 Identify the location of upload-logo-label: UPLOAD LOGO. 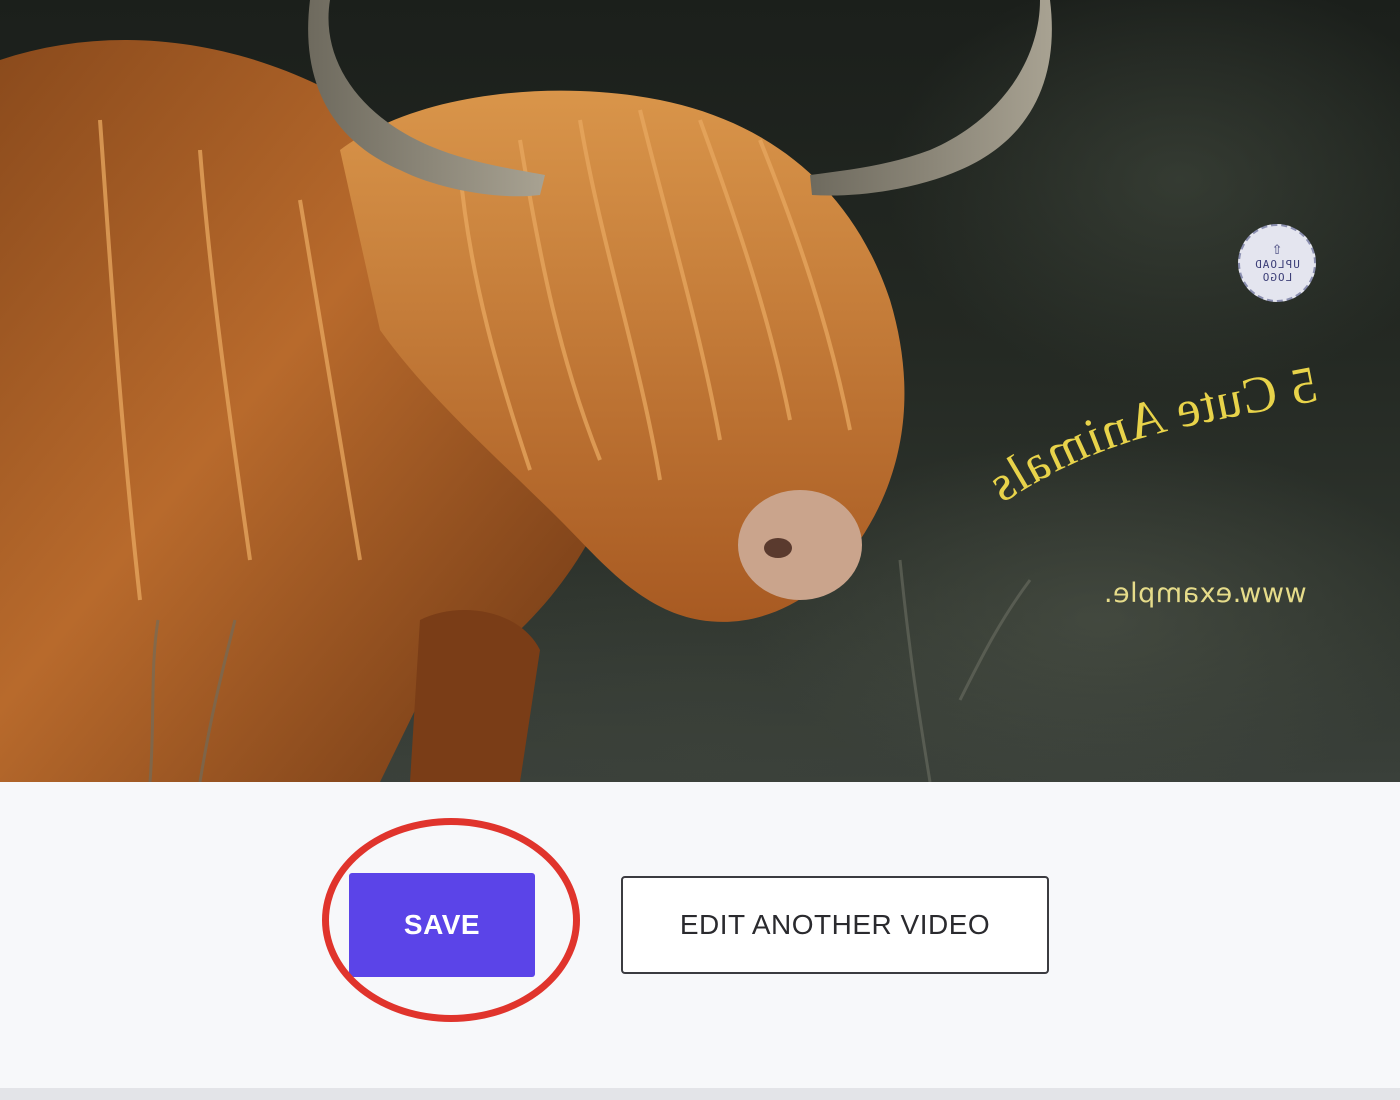
(1277, 270).